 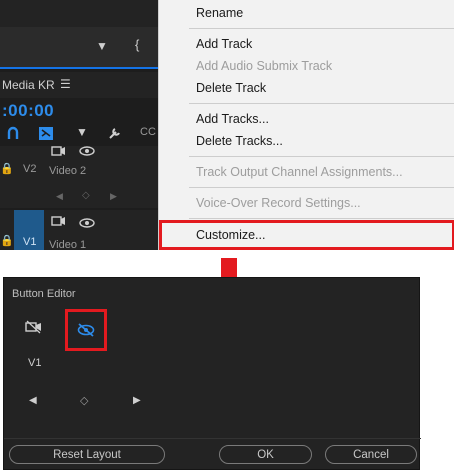 What do you see at coordinates (264, 66) in the screenshot?
I see `menu-item-add-audio-submix-track: Add Audio Submix Track` at bounding box center [264, 66].